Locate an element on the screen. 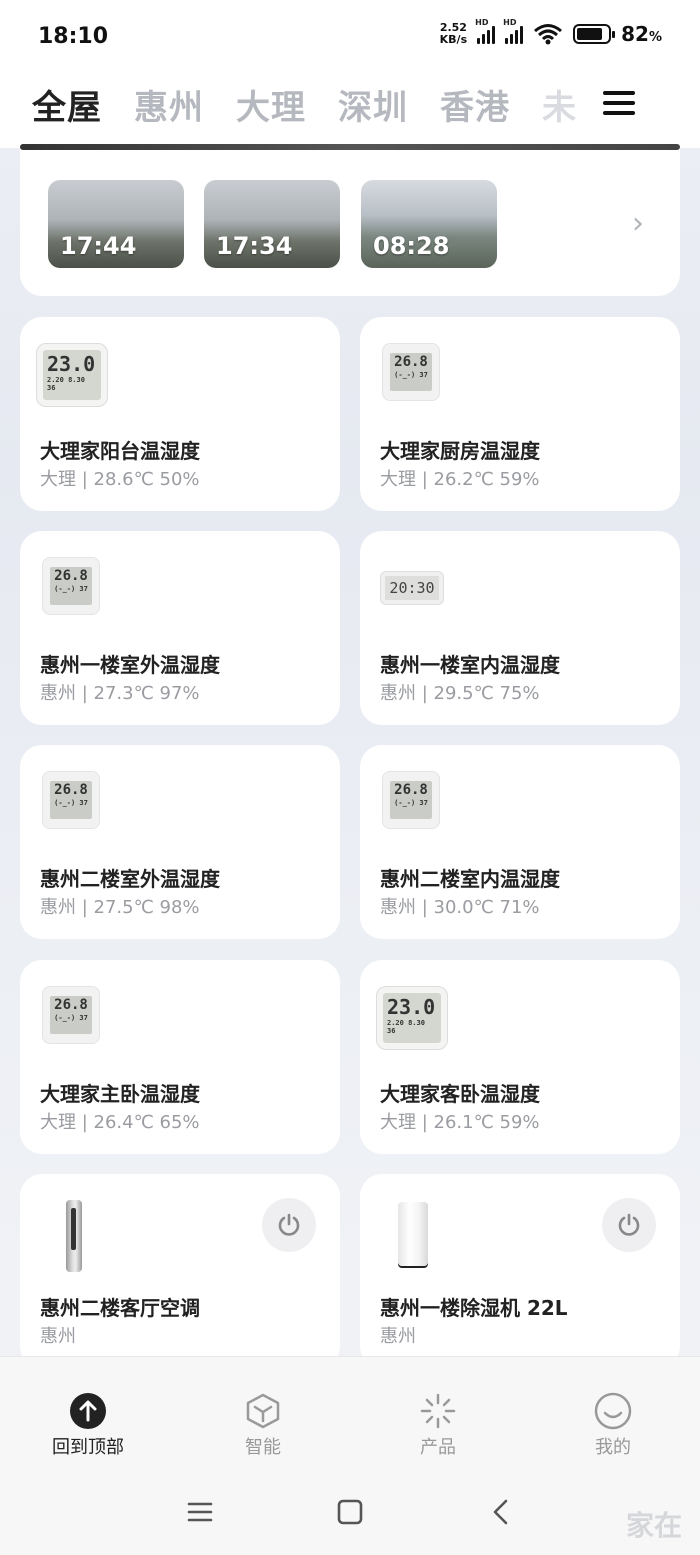  back-icon is located at coordinates (502, 1514).